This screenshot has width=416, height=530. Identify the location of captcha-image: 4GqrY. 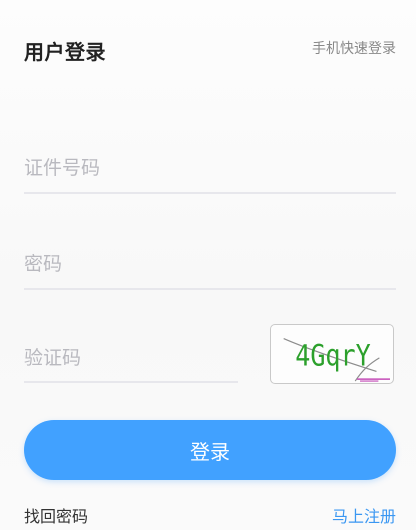
(332, 354).